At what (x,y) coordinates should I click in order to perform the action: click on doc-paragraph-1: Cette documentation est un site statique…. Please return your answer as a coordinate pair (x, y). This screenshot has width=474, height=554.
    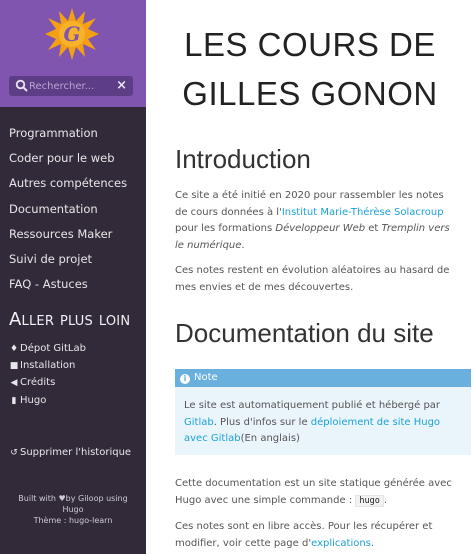
    Looking at the image, I should click on (313, 492).